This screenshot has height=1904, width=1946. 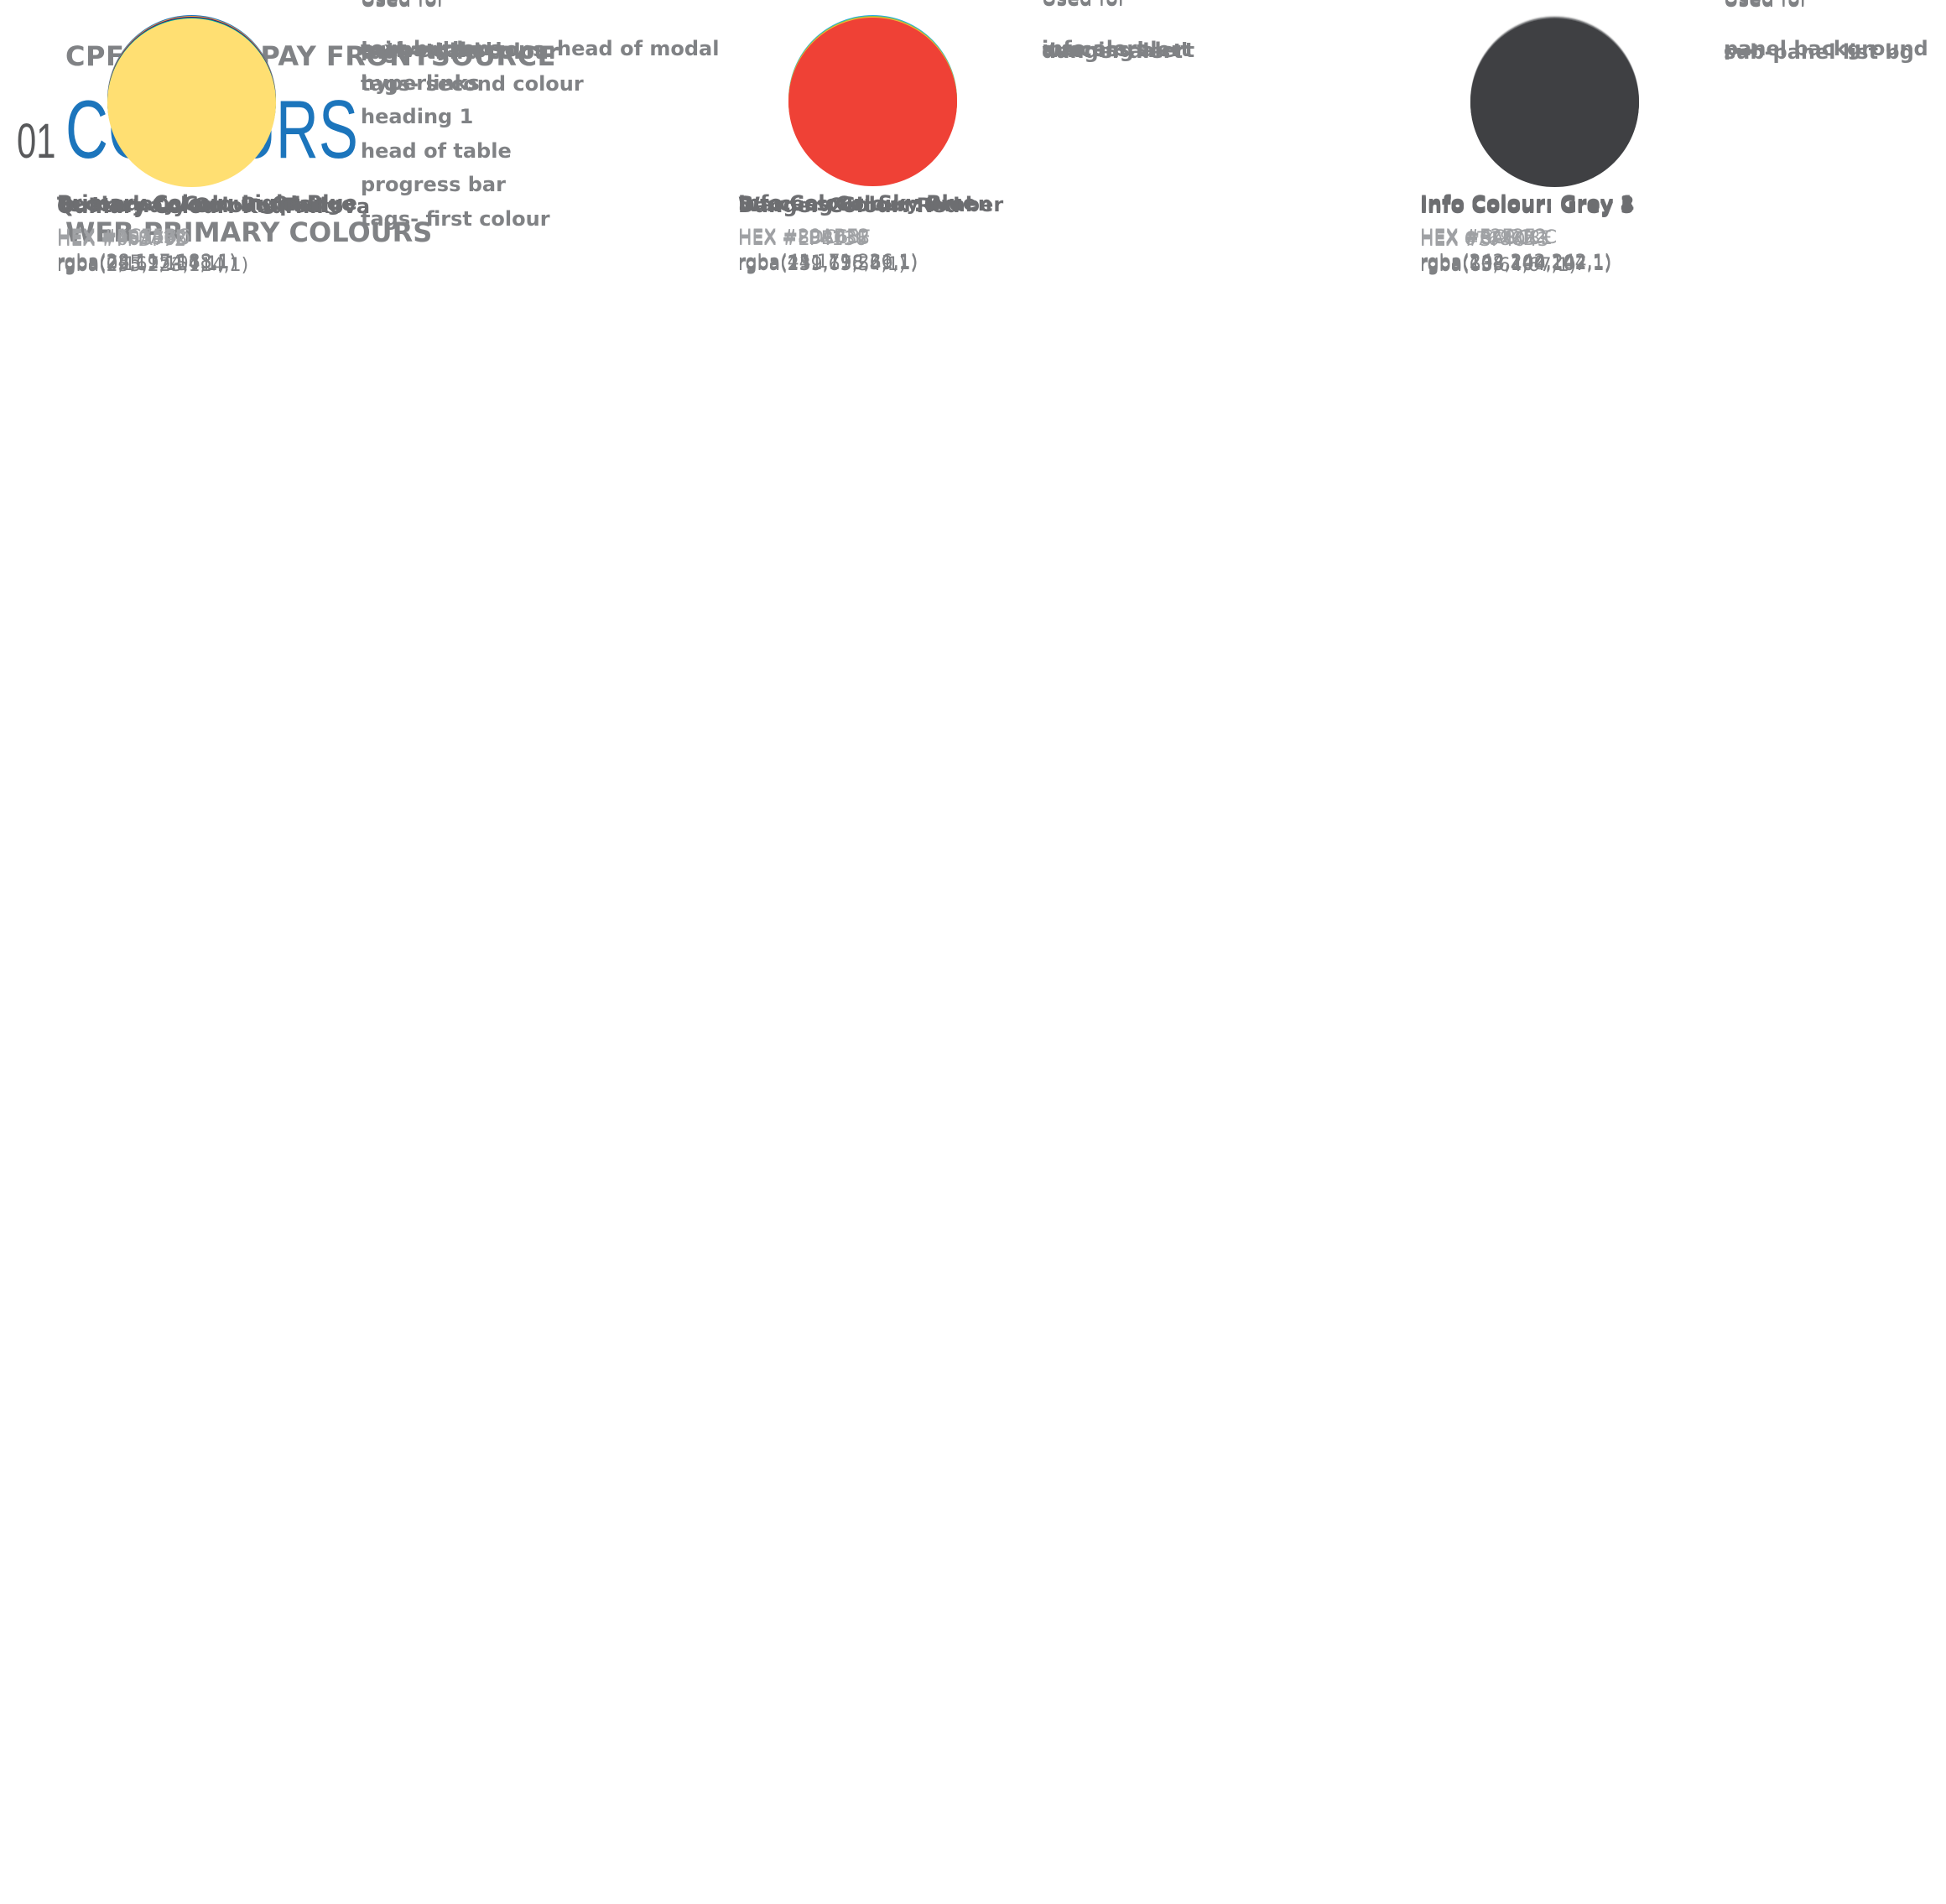 I want to click on colour-rgba: rgba(239,65,54,1), so click(x=822, y=264).